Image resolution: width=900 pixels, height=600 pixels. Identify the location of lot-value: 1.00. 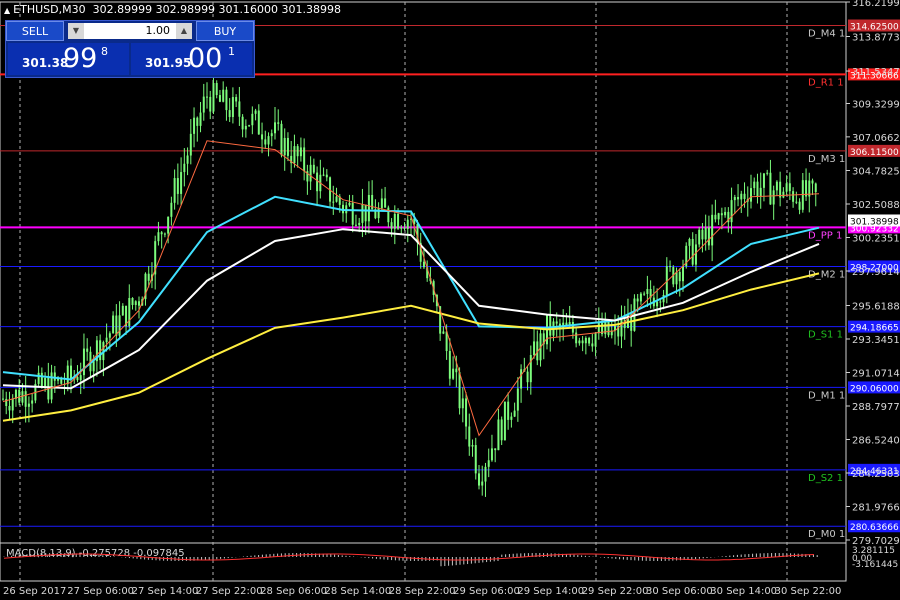
(158, 30).